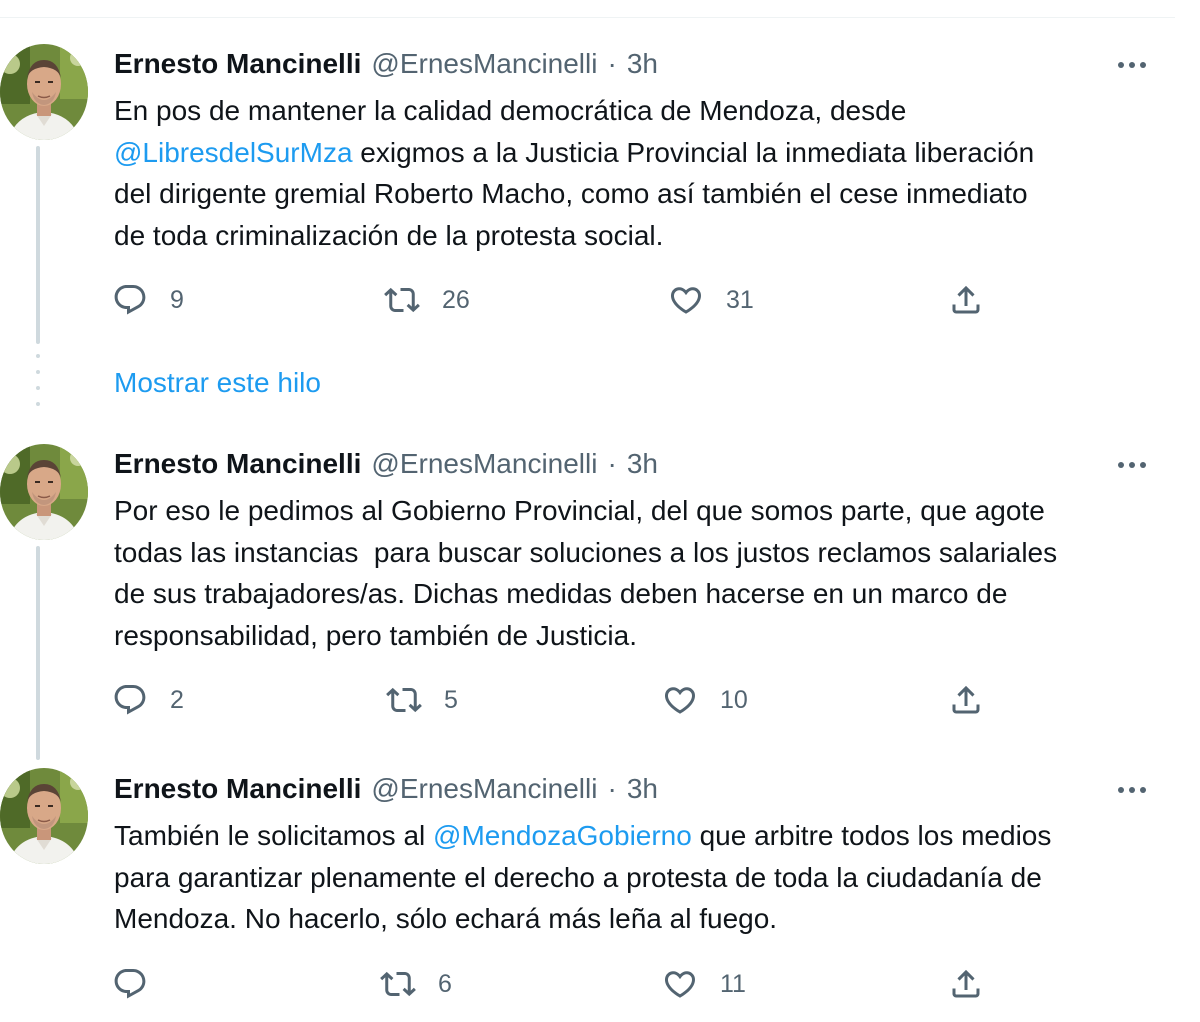 The width and height of the screenshot is (1200, 1022). What do you see at coordinates (177, 700) in the screenshot?
I see `reply-count: 2` at bounding box center [177, 700].